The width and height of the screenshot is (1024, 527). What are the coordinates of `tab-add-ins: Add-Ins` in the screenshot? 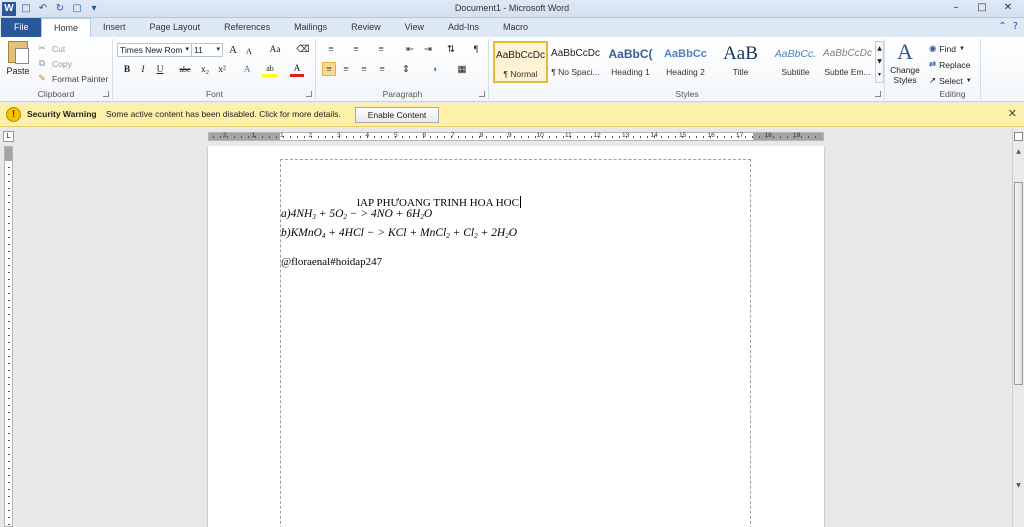 It's located at (463, 27).